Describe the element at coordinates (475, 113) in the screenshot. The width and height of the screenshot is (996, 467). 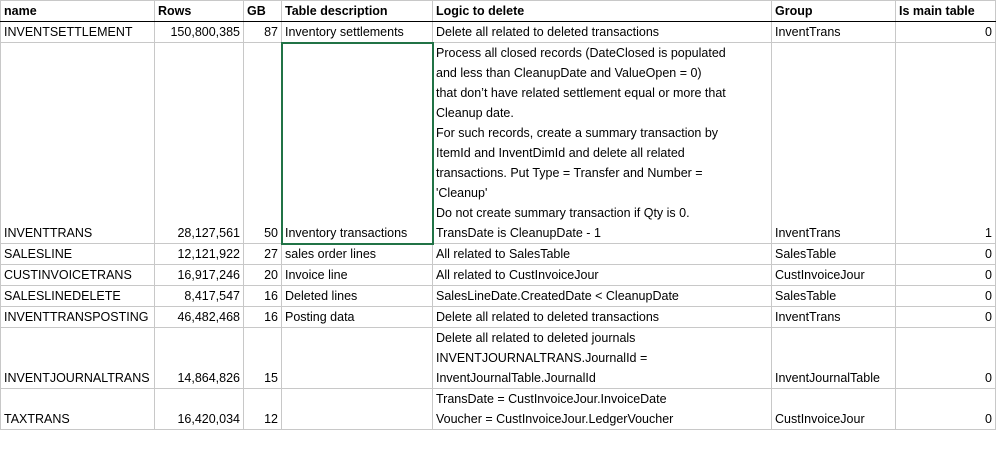
I see `logic-line: Cleanup date.` at that location.